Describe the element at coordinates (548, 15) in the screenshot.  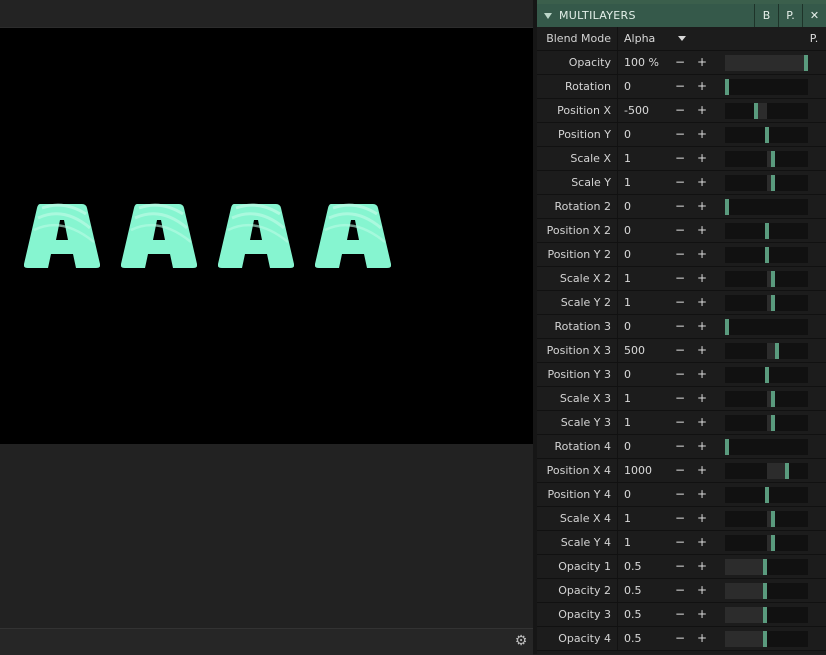
I see `collapse-arrow-icon` at that location.